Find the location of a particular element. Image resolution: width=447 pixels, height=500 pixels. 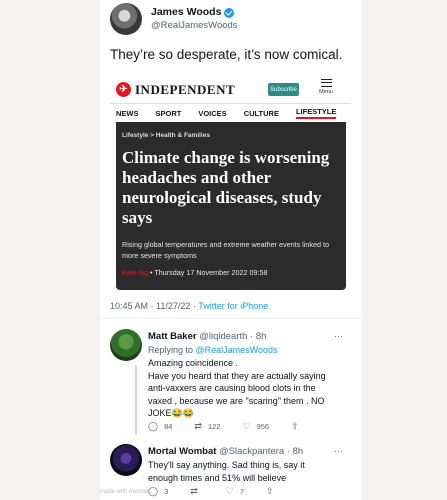

like-button: ♡ 7 is located at coordinates (235, 491).